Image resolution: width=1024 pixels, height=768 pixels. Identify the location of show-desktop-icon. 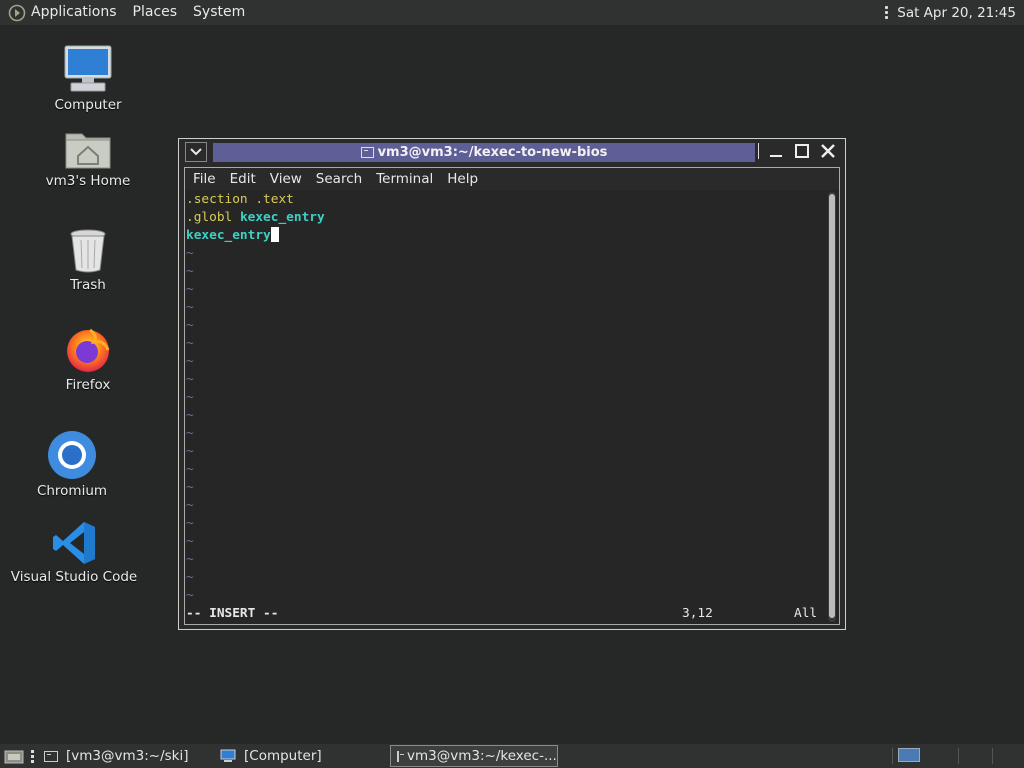
(14, 757).